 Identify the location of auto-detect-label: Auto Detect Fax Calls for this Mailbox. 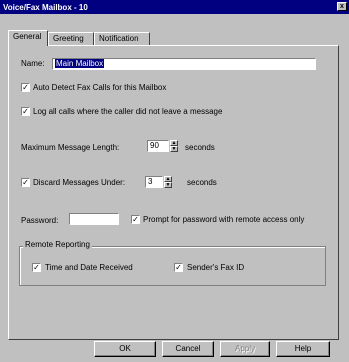
(100, 87).